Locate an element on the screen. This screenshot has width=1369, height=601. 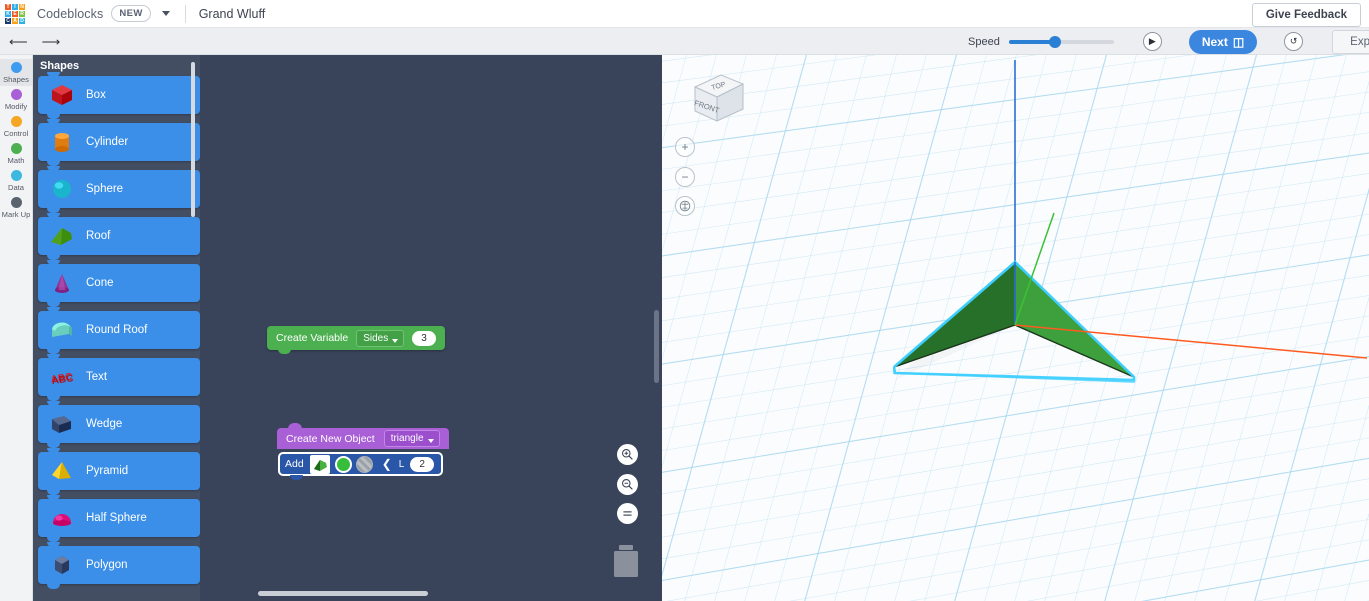
shape-block-label: Half Sphere is located at coordinates (116, 518).